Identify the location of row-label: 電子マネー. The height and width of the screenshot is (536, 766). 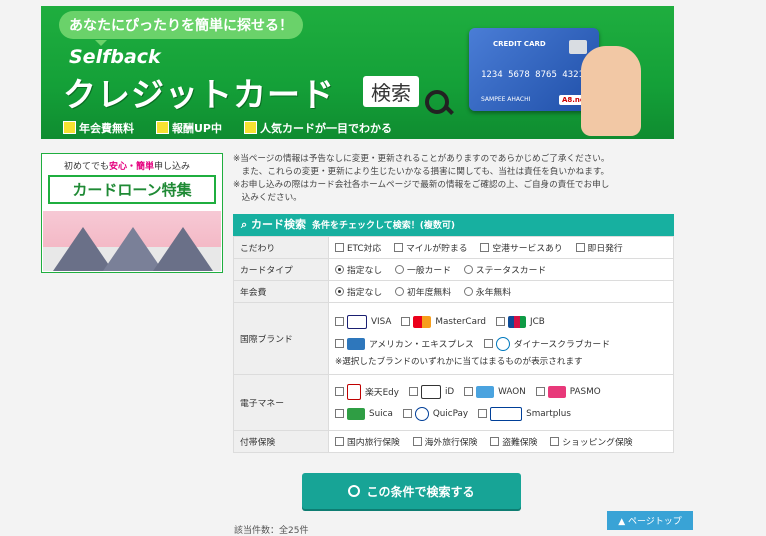
(281, 402).